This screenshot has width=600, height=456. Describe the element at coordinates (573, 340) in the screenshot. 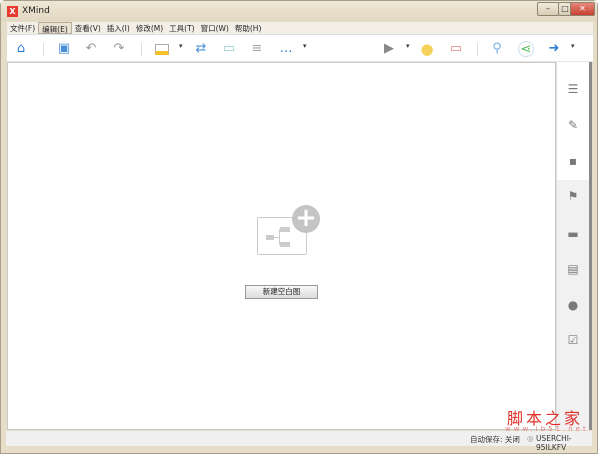

I see `task-icon: ☑` at that location.